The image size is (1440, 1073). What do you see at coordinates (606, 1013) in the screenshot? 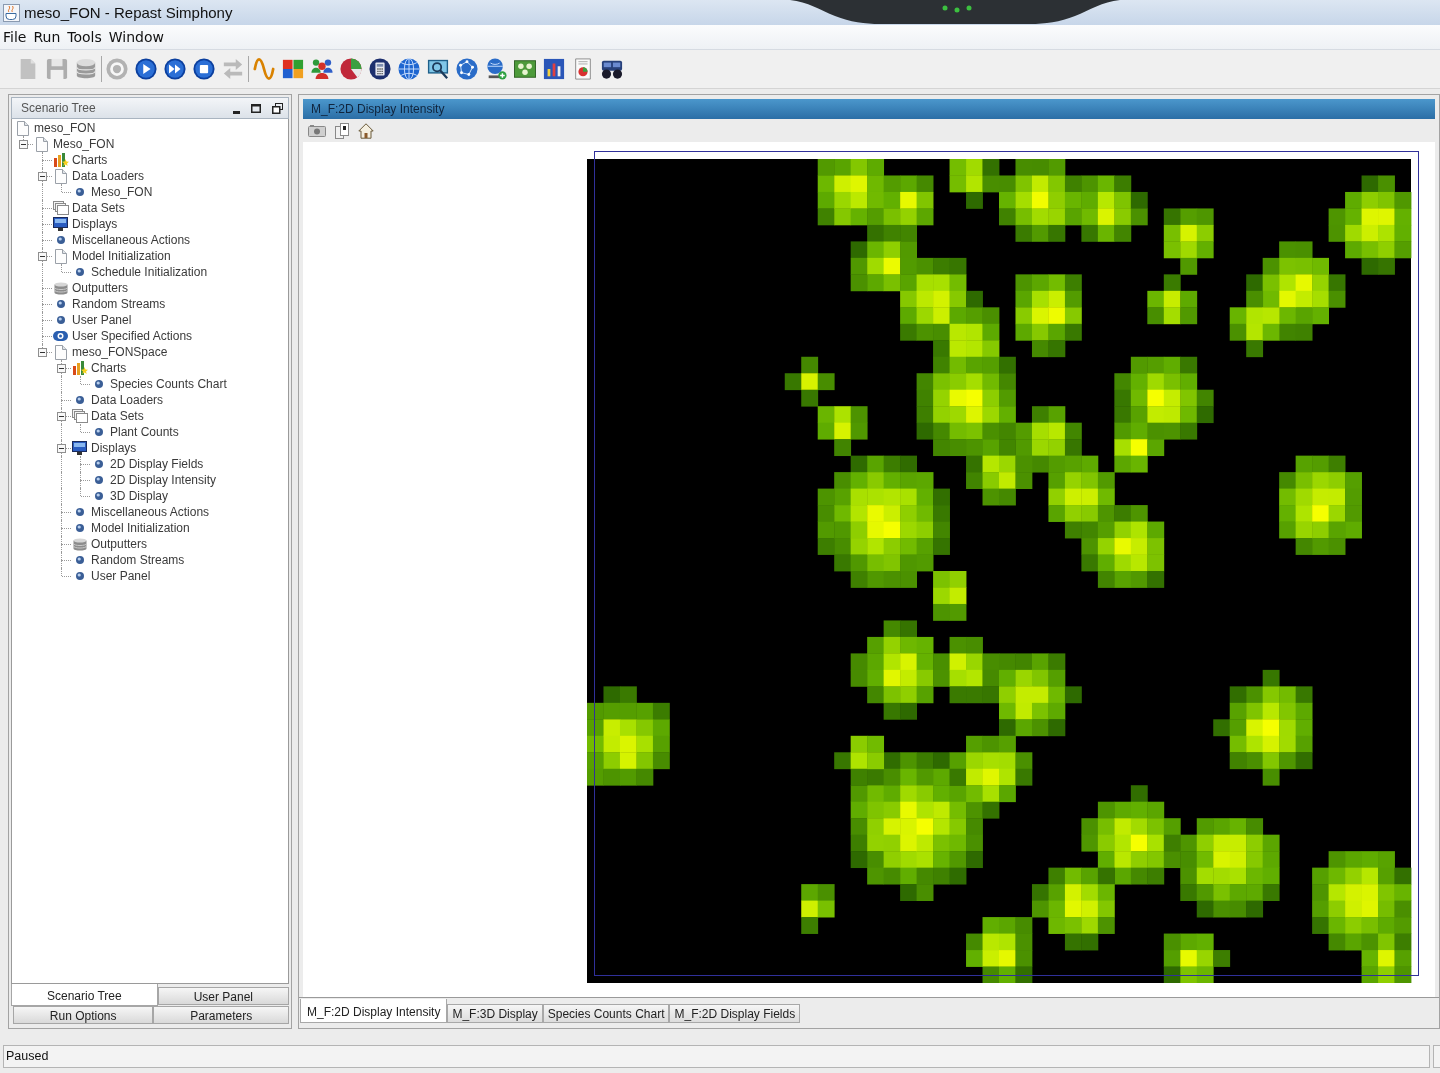
I see `display-tab: Species Counts Chart` at bounding box center [606, 1013].